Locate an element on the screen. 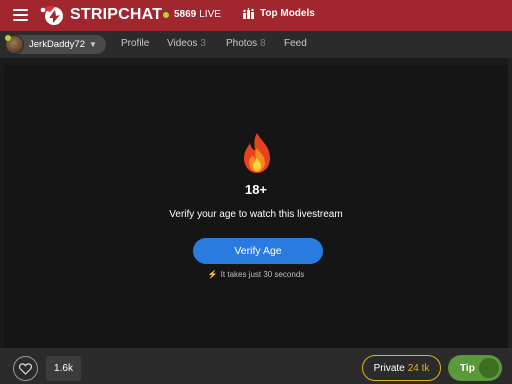 The height and width of the screenshot is (384, 512). tab-feed: Feed is located at coordinates (295, 43).